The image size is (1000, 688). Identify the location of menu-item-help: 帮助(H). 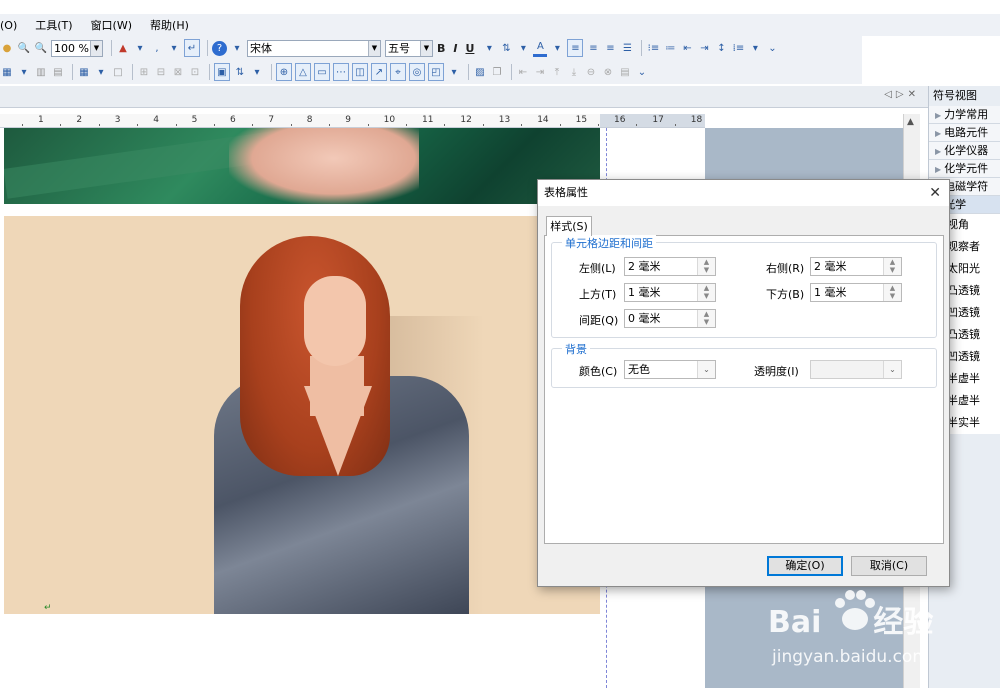
(169, 25).